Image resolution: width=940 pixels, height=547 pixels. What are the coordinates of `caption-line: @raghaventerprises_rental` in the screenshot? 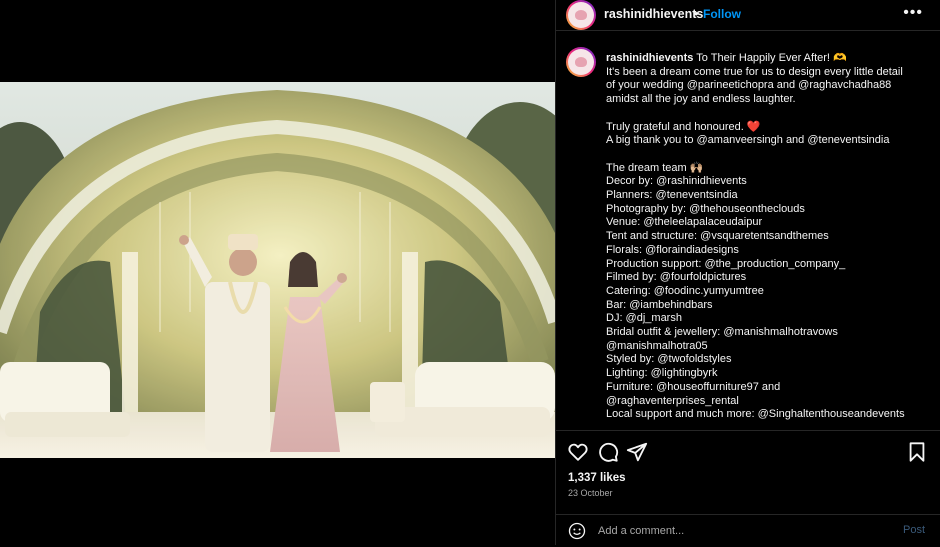 It's located at (672, 400).